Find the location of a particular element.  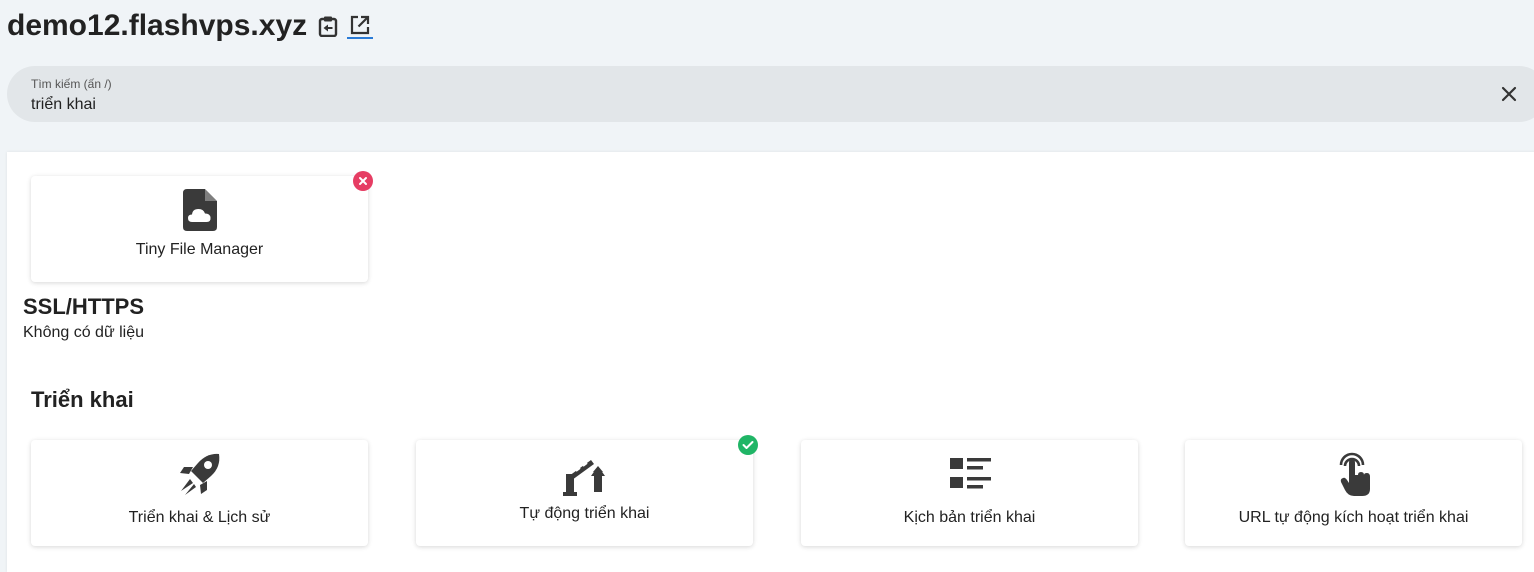

page-header: demo12.flashvps.xyz is located at coordinates (190, 26).